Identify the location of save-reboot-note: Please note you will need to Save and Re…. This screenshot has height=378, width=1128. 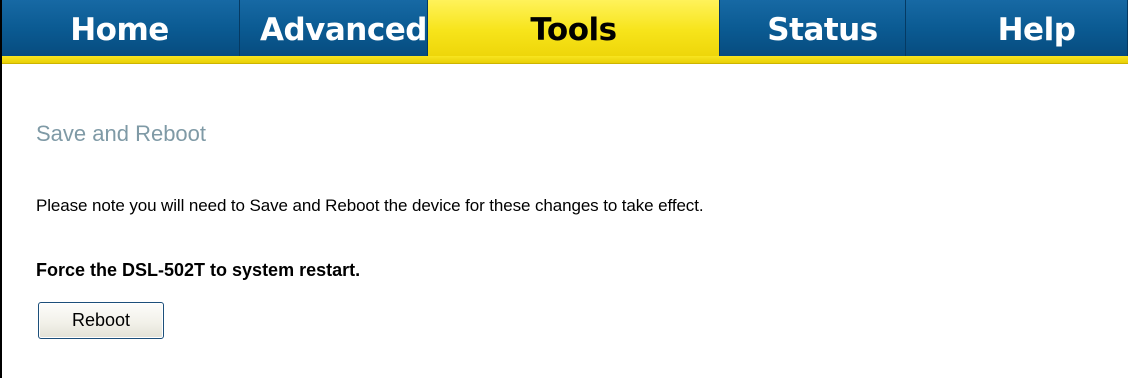
(370, 205).